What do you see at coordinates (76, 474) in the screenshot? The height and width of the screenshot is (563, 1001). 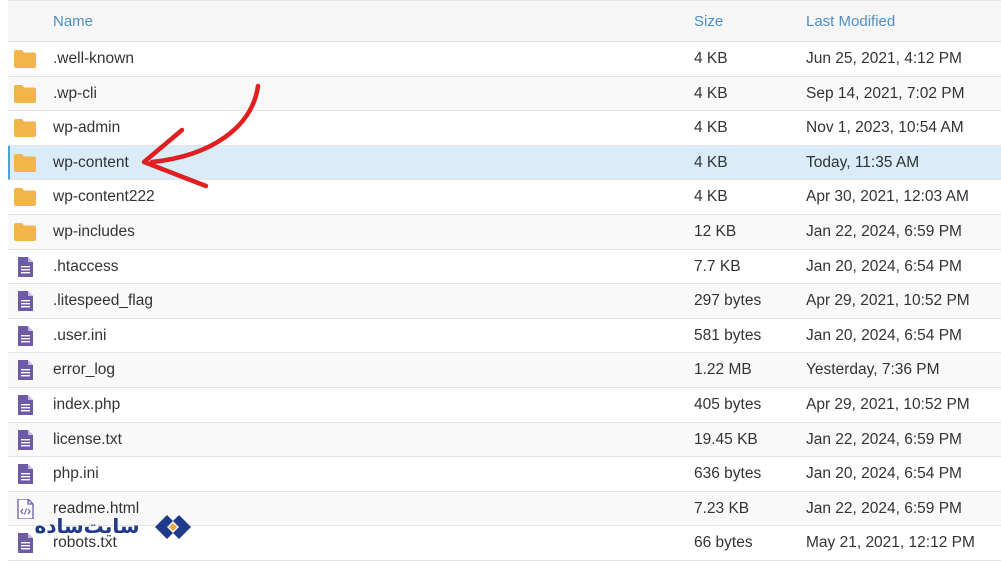 I see `file-name: php.ini` at bounding box center [76, 474].